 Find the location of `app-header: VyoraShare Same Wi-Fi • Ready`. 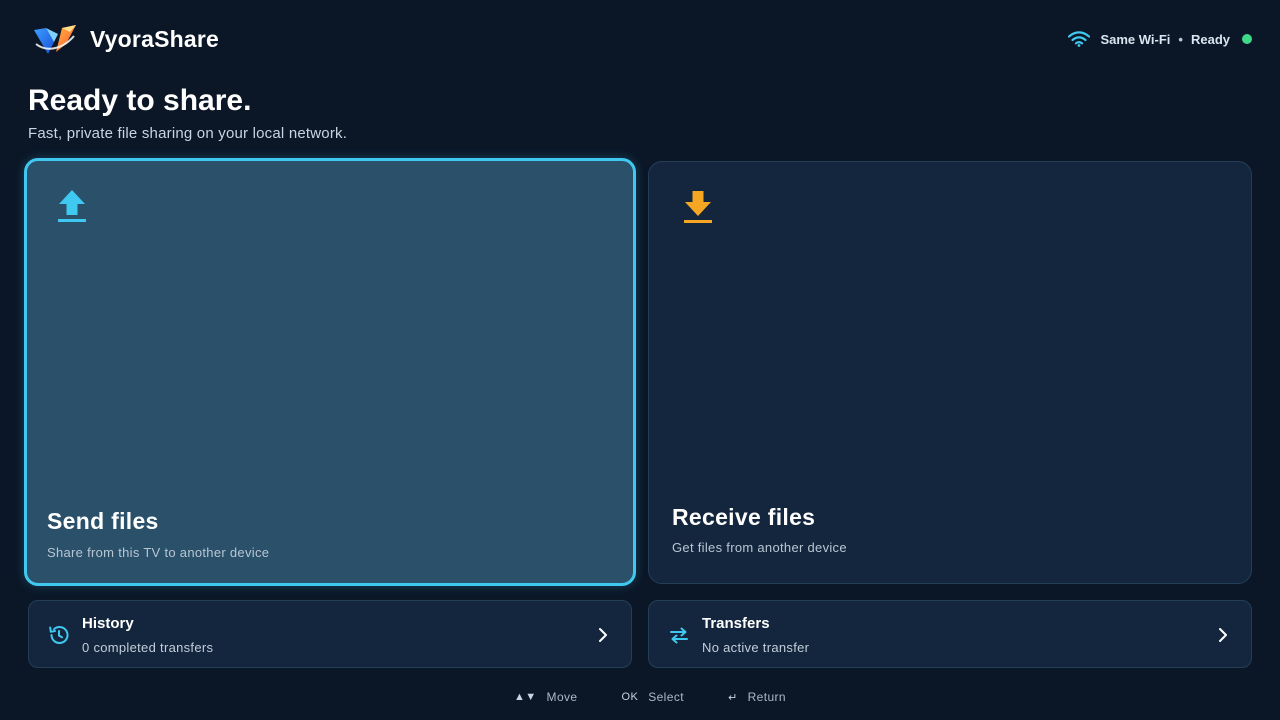

app-header: VyoraShare Same Wi-Fi • Ready is located at coordinates (642, 40).